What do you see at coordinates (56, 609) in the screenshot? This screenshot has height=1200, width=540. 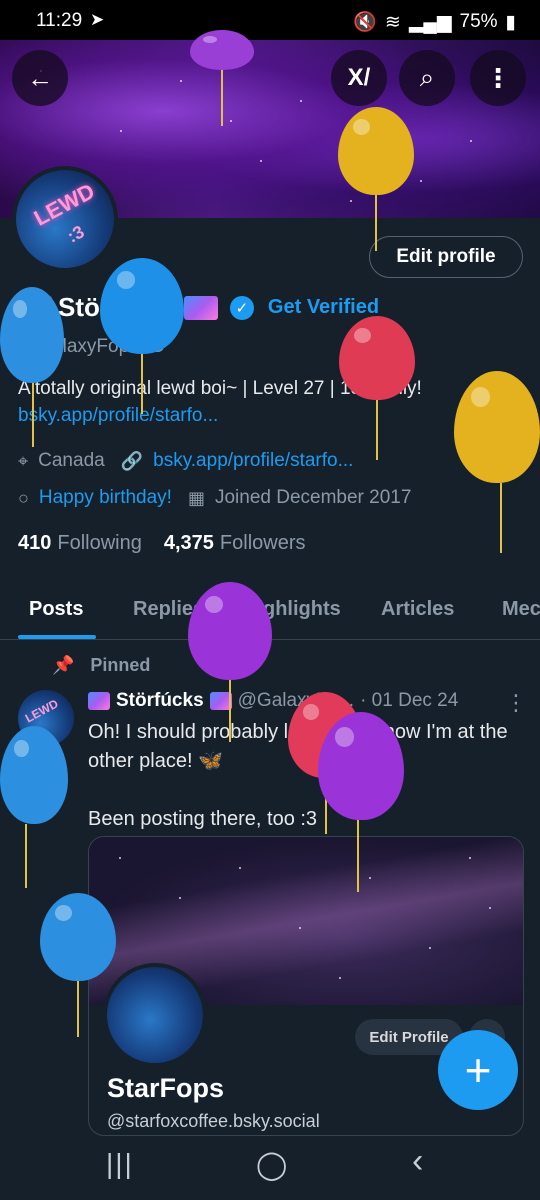 I see `tab-posts: Posts` at bounding box center [56, 609].